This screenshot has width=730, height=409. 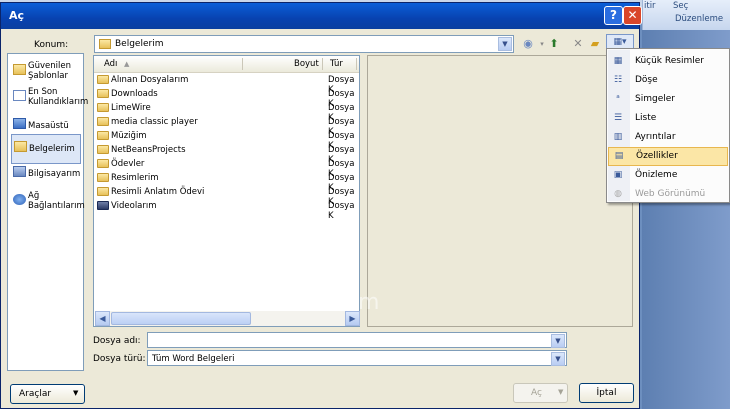 I want to click on up-folder-icon: ⬆, so click(x=554, y=44).